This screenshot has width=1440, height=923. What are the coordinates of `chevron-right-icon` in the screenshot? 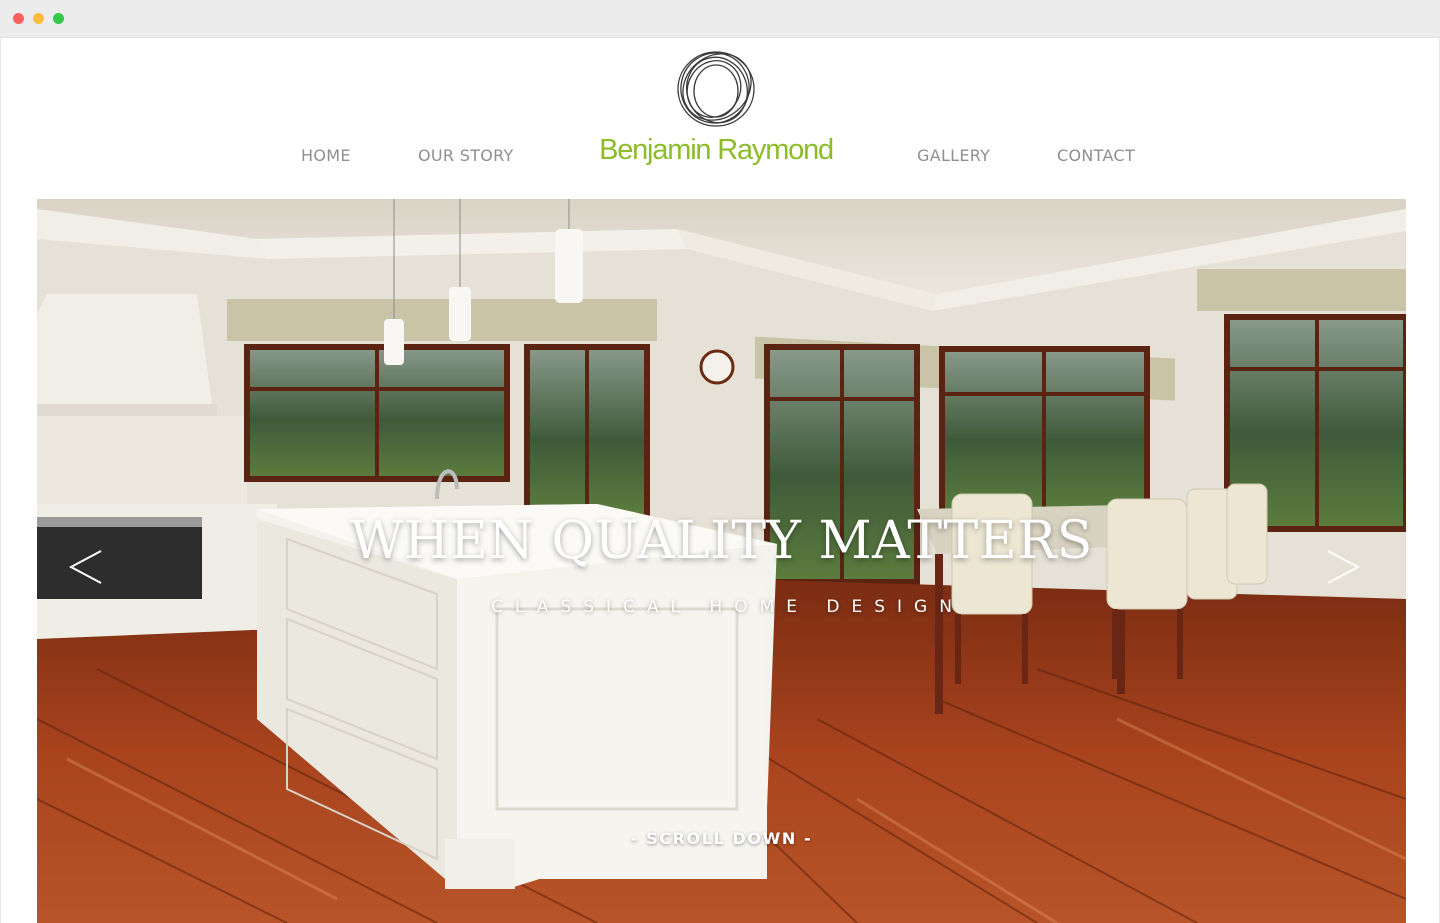 It's located at (1342, 567).